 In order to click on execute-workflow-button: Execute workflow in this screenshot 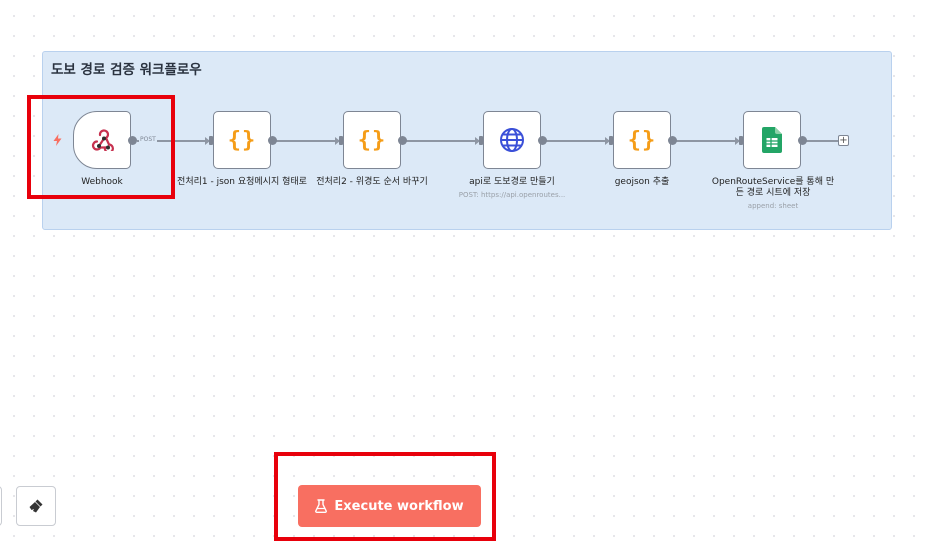, I will do `click(389, 506)`.